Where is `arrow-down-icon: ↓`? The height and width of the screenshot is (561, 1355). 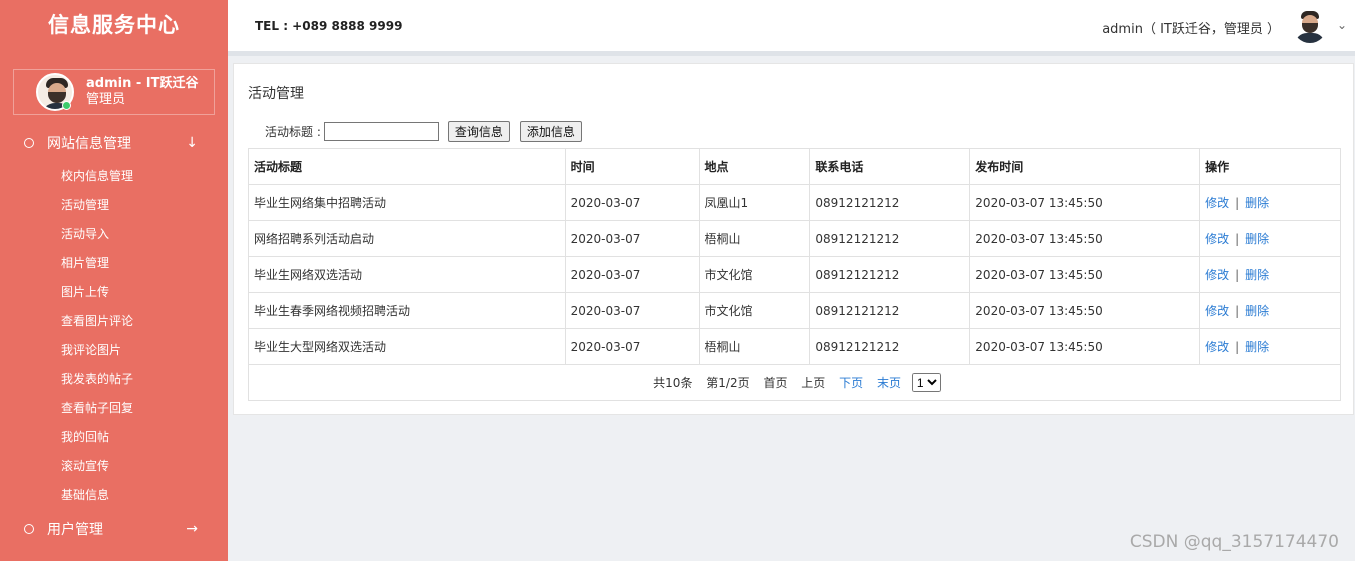 arrow-down-icon: ↓ is located at coordinates (192, 143).